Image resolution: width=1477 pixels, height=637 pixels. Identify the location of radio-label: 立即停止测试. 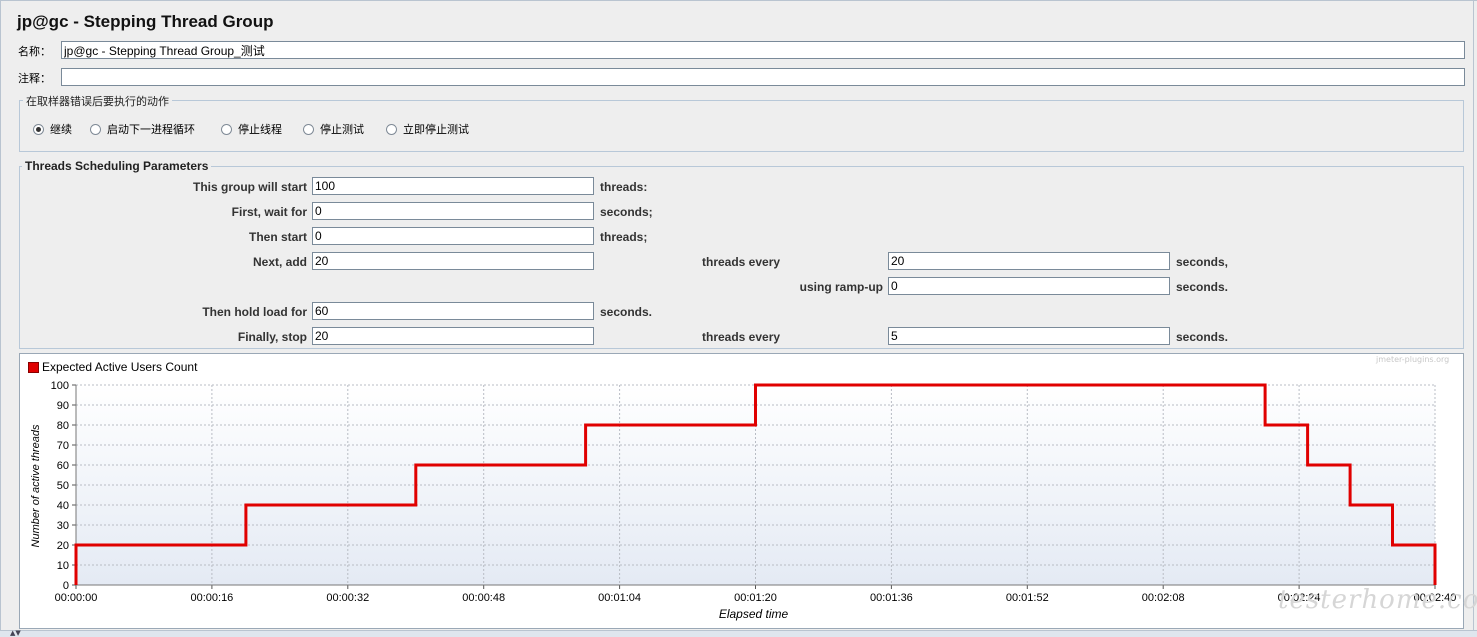
(436, 129).